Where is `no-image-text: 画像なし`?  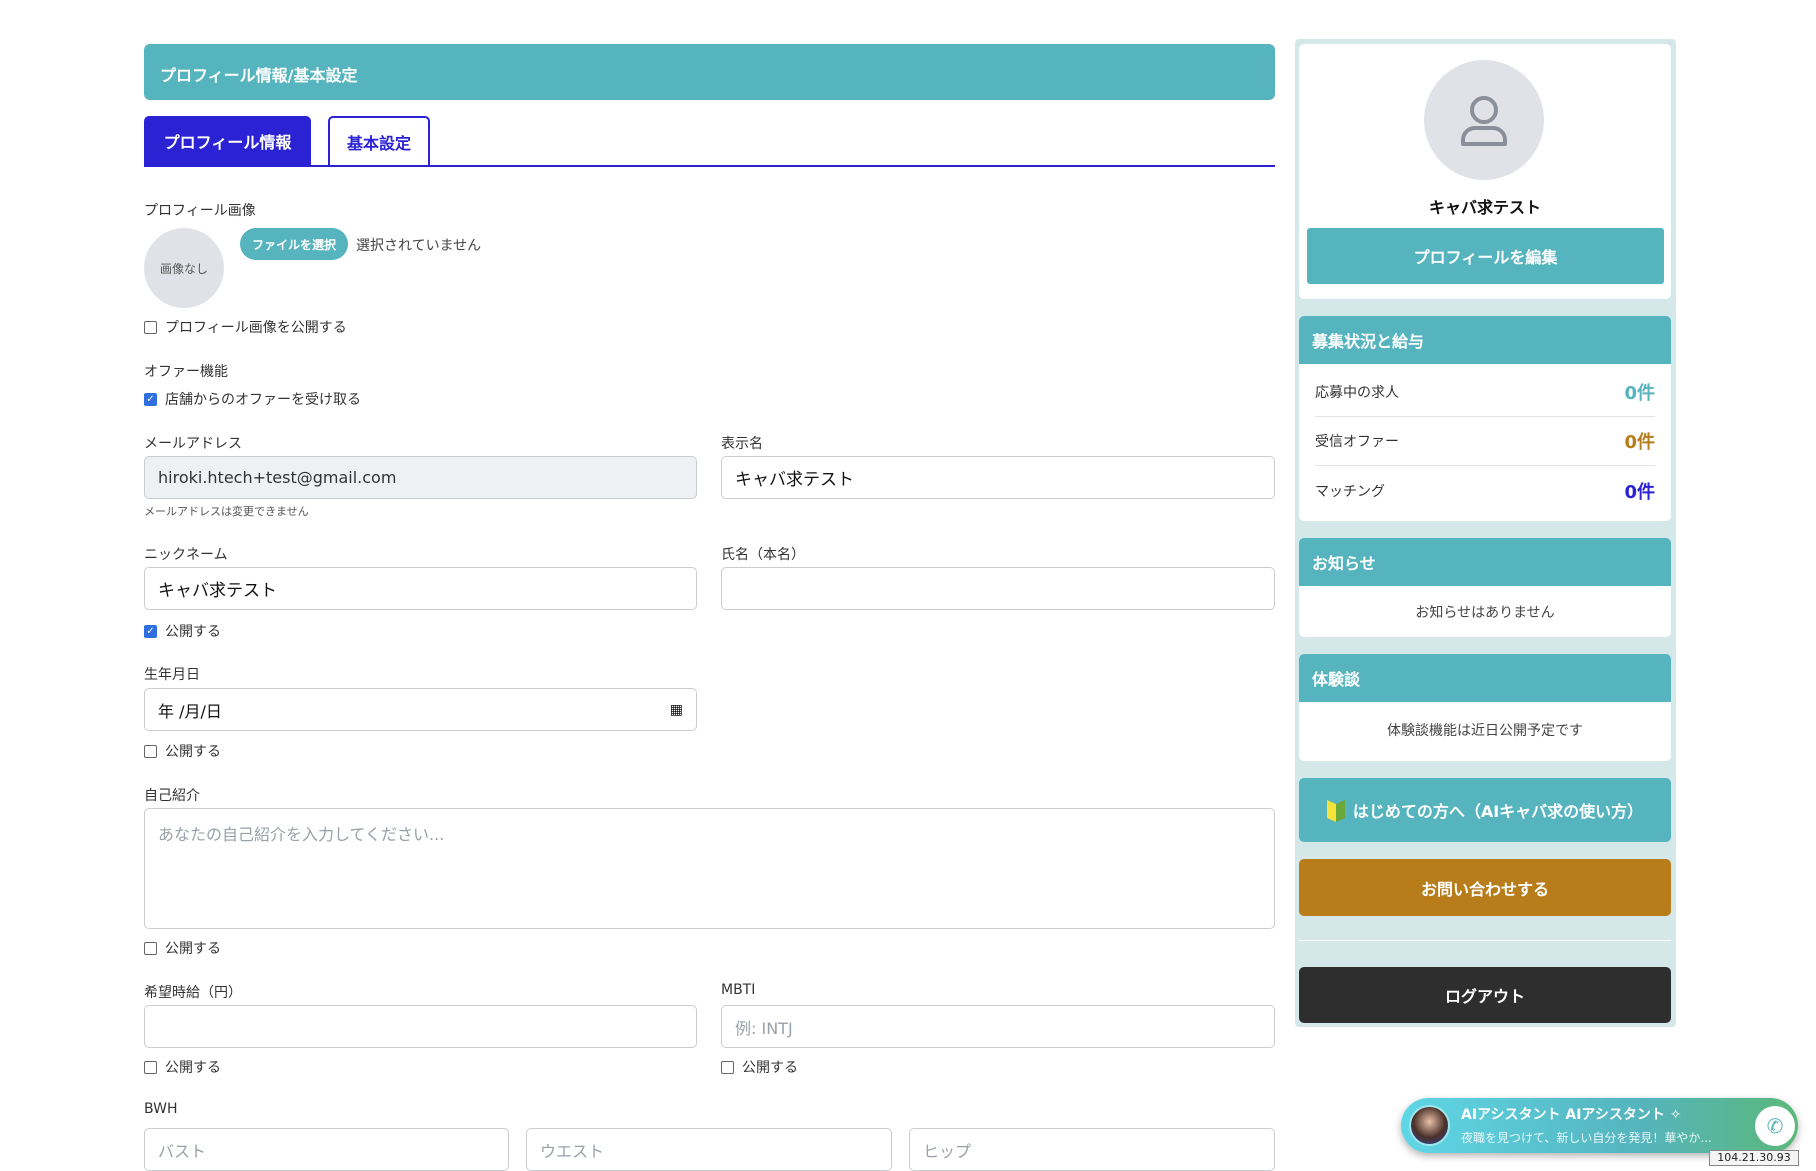 no-image-text: 画像なし is located at coordinates (183, 268).